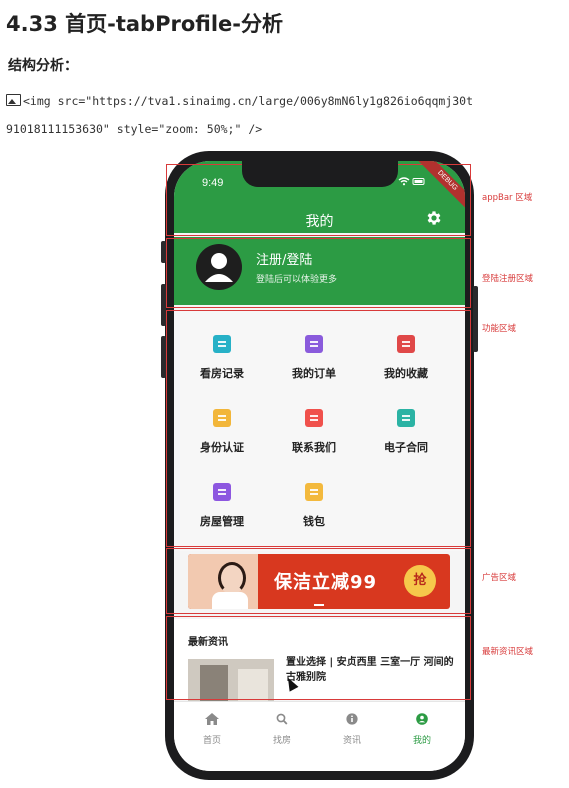 The image size is (569, 788). Describe the element at coordinates (144, 24) in the screenshot. I see `page-title: 4.33 首页-tabProfile-分析` at that location.